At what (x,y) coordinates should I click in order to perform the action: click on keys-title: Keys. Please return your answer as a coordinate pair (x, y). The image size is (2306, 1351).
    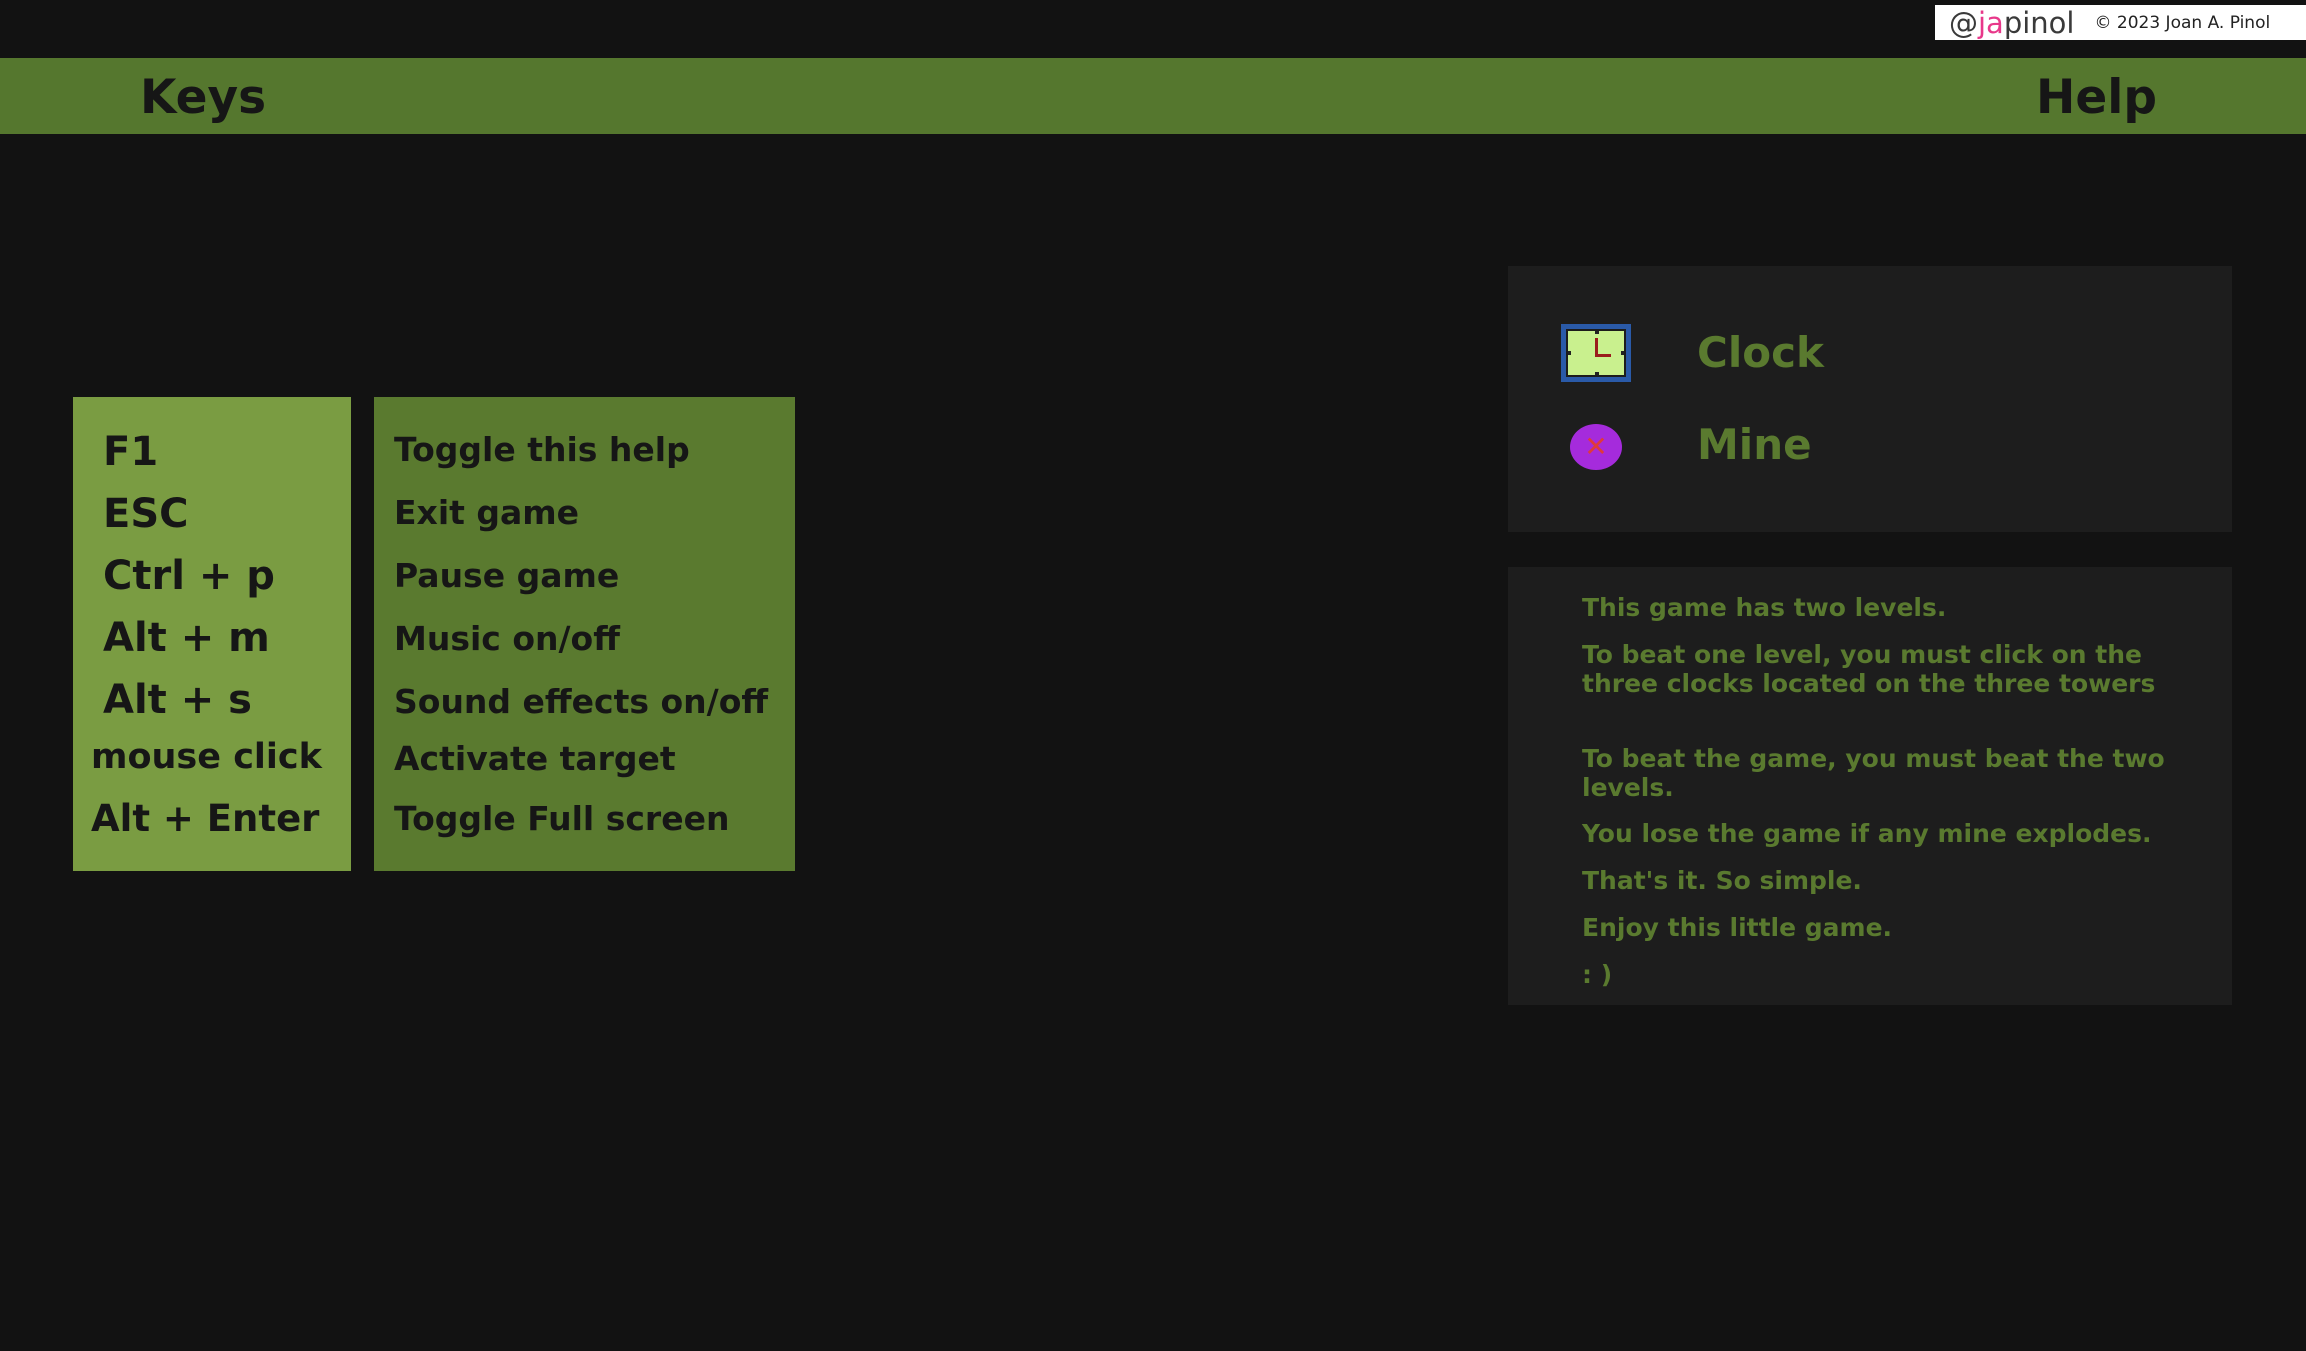
    Looking at the image, I should click on (203, 97).